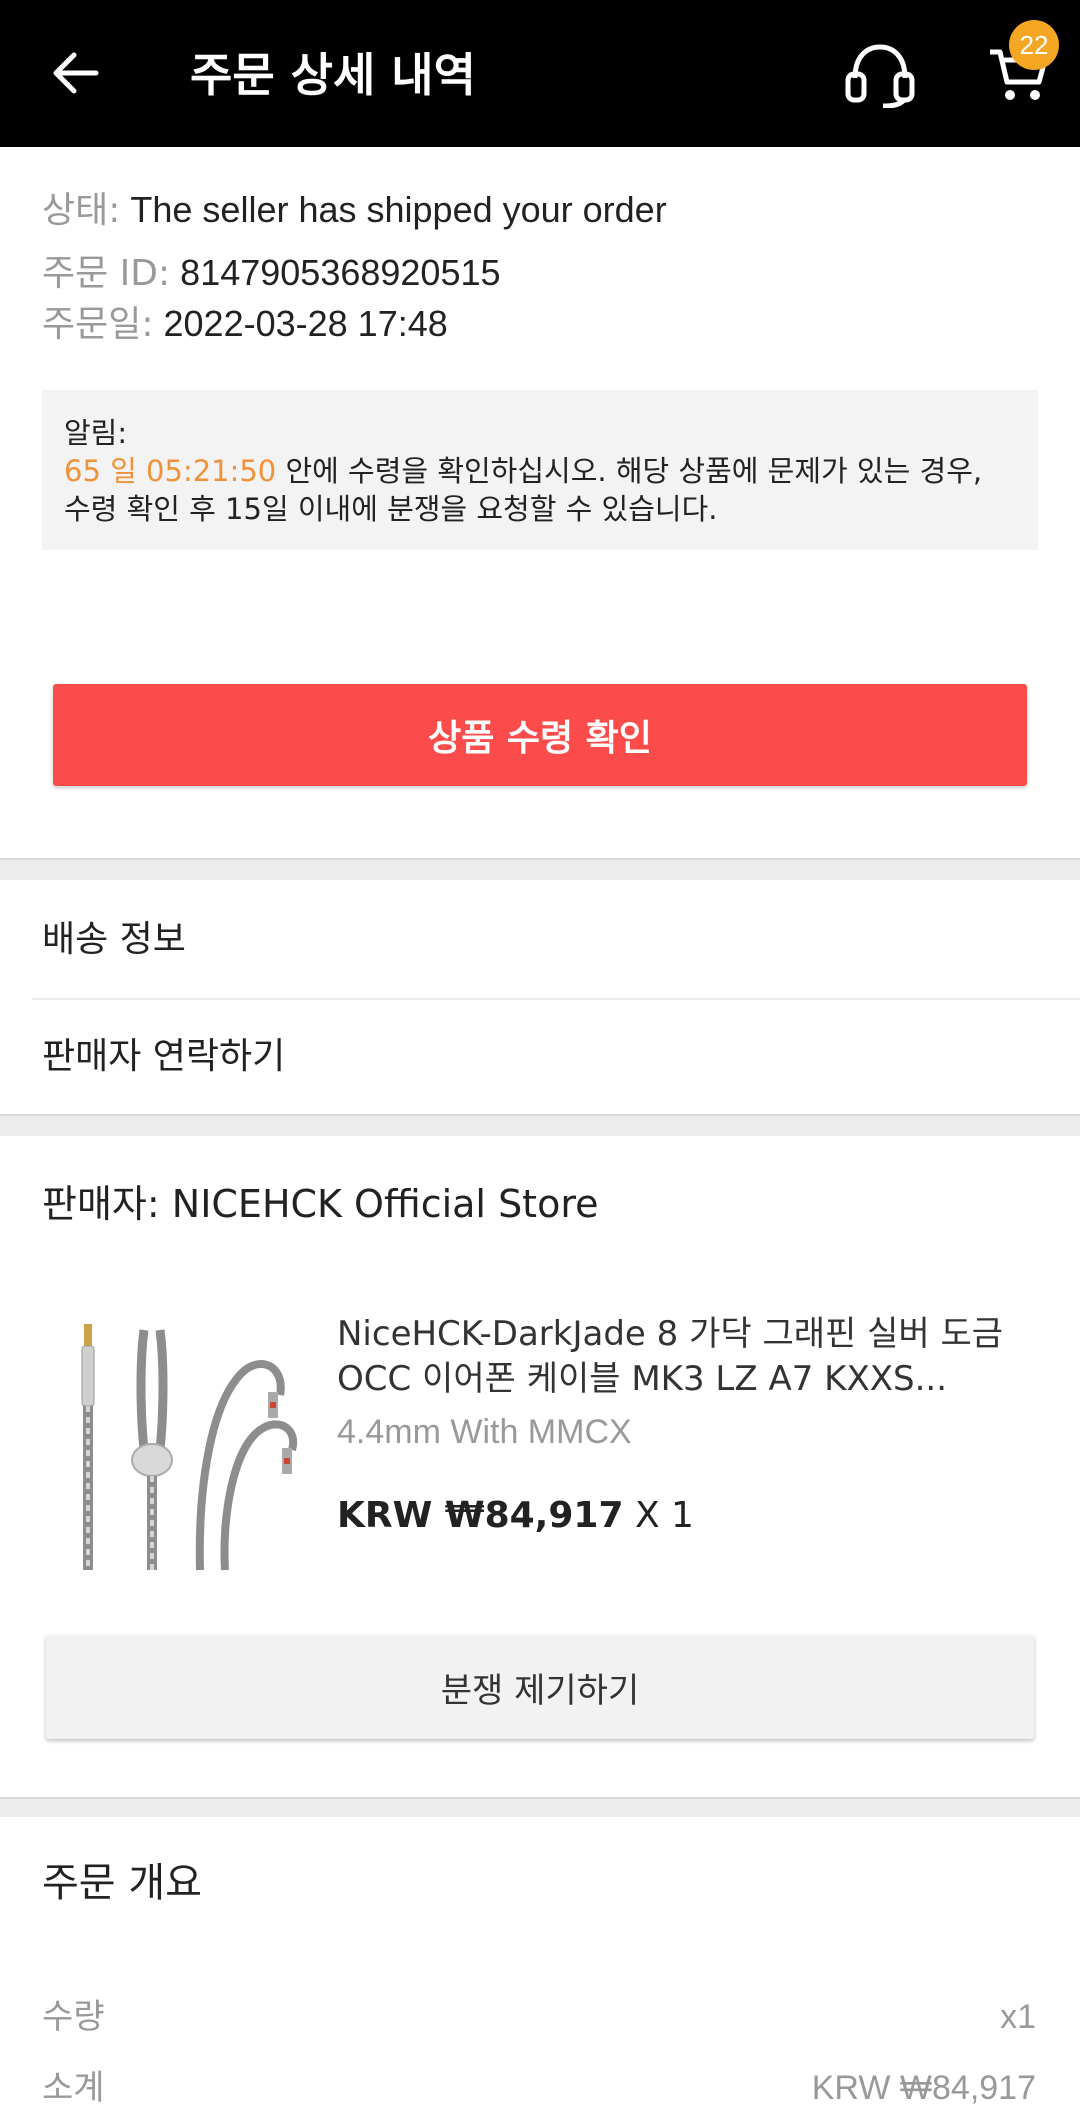  Describe the element at coordinates (540, 1687) in the screenshot. I see `open-dispute-button: 분쟁 제기하기` at that location.